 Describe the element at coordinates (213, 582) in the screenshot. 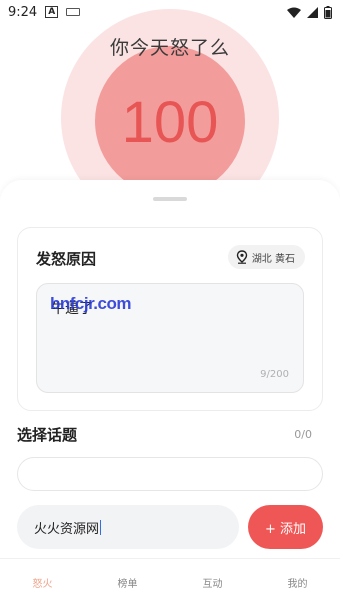

I see `nav-item-interaction: 互动` at that location.